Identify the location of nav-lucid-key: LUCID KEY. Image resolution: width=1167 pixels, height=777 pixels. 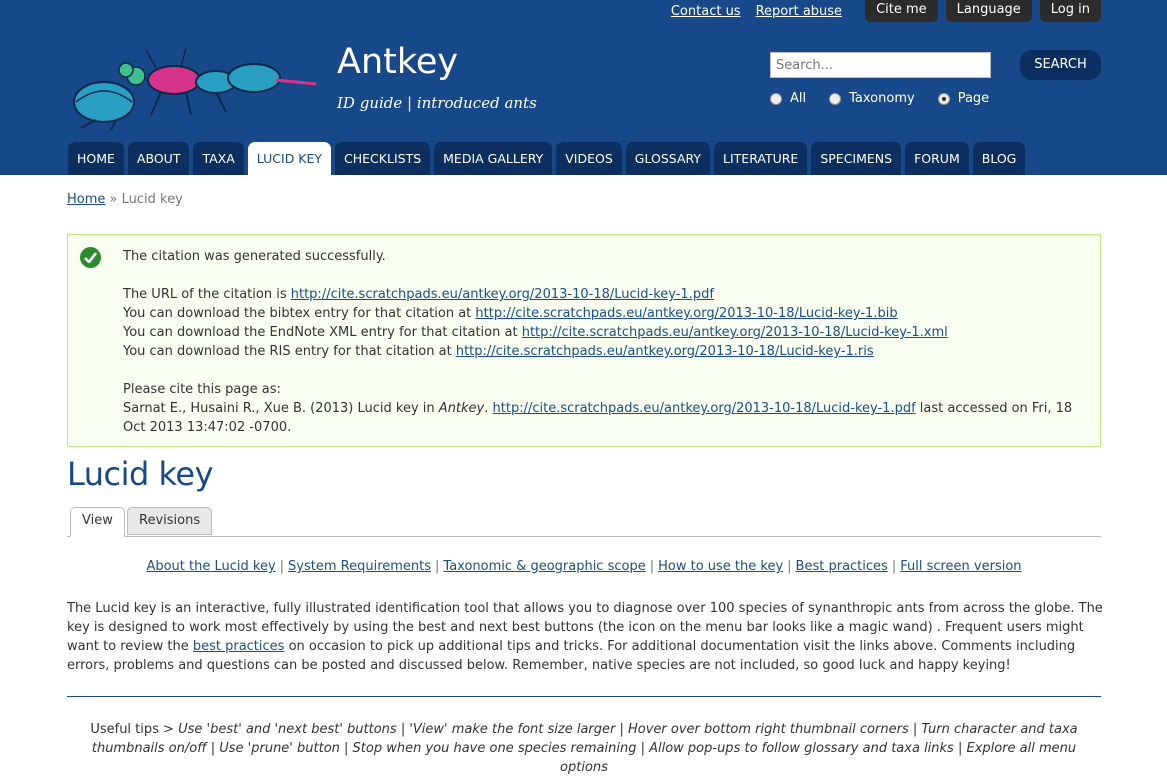
(289, 158).